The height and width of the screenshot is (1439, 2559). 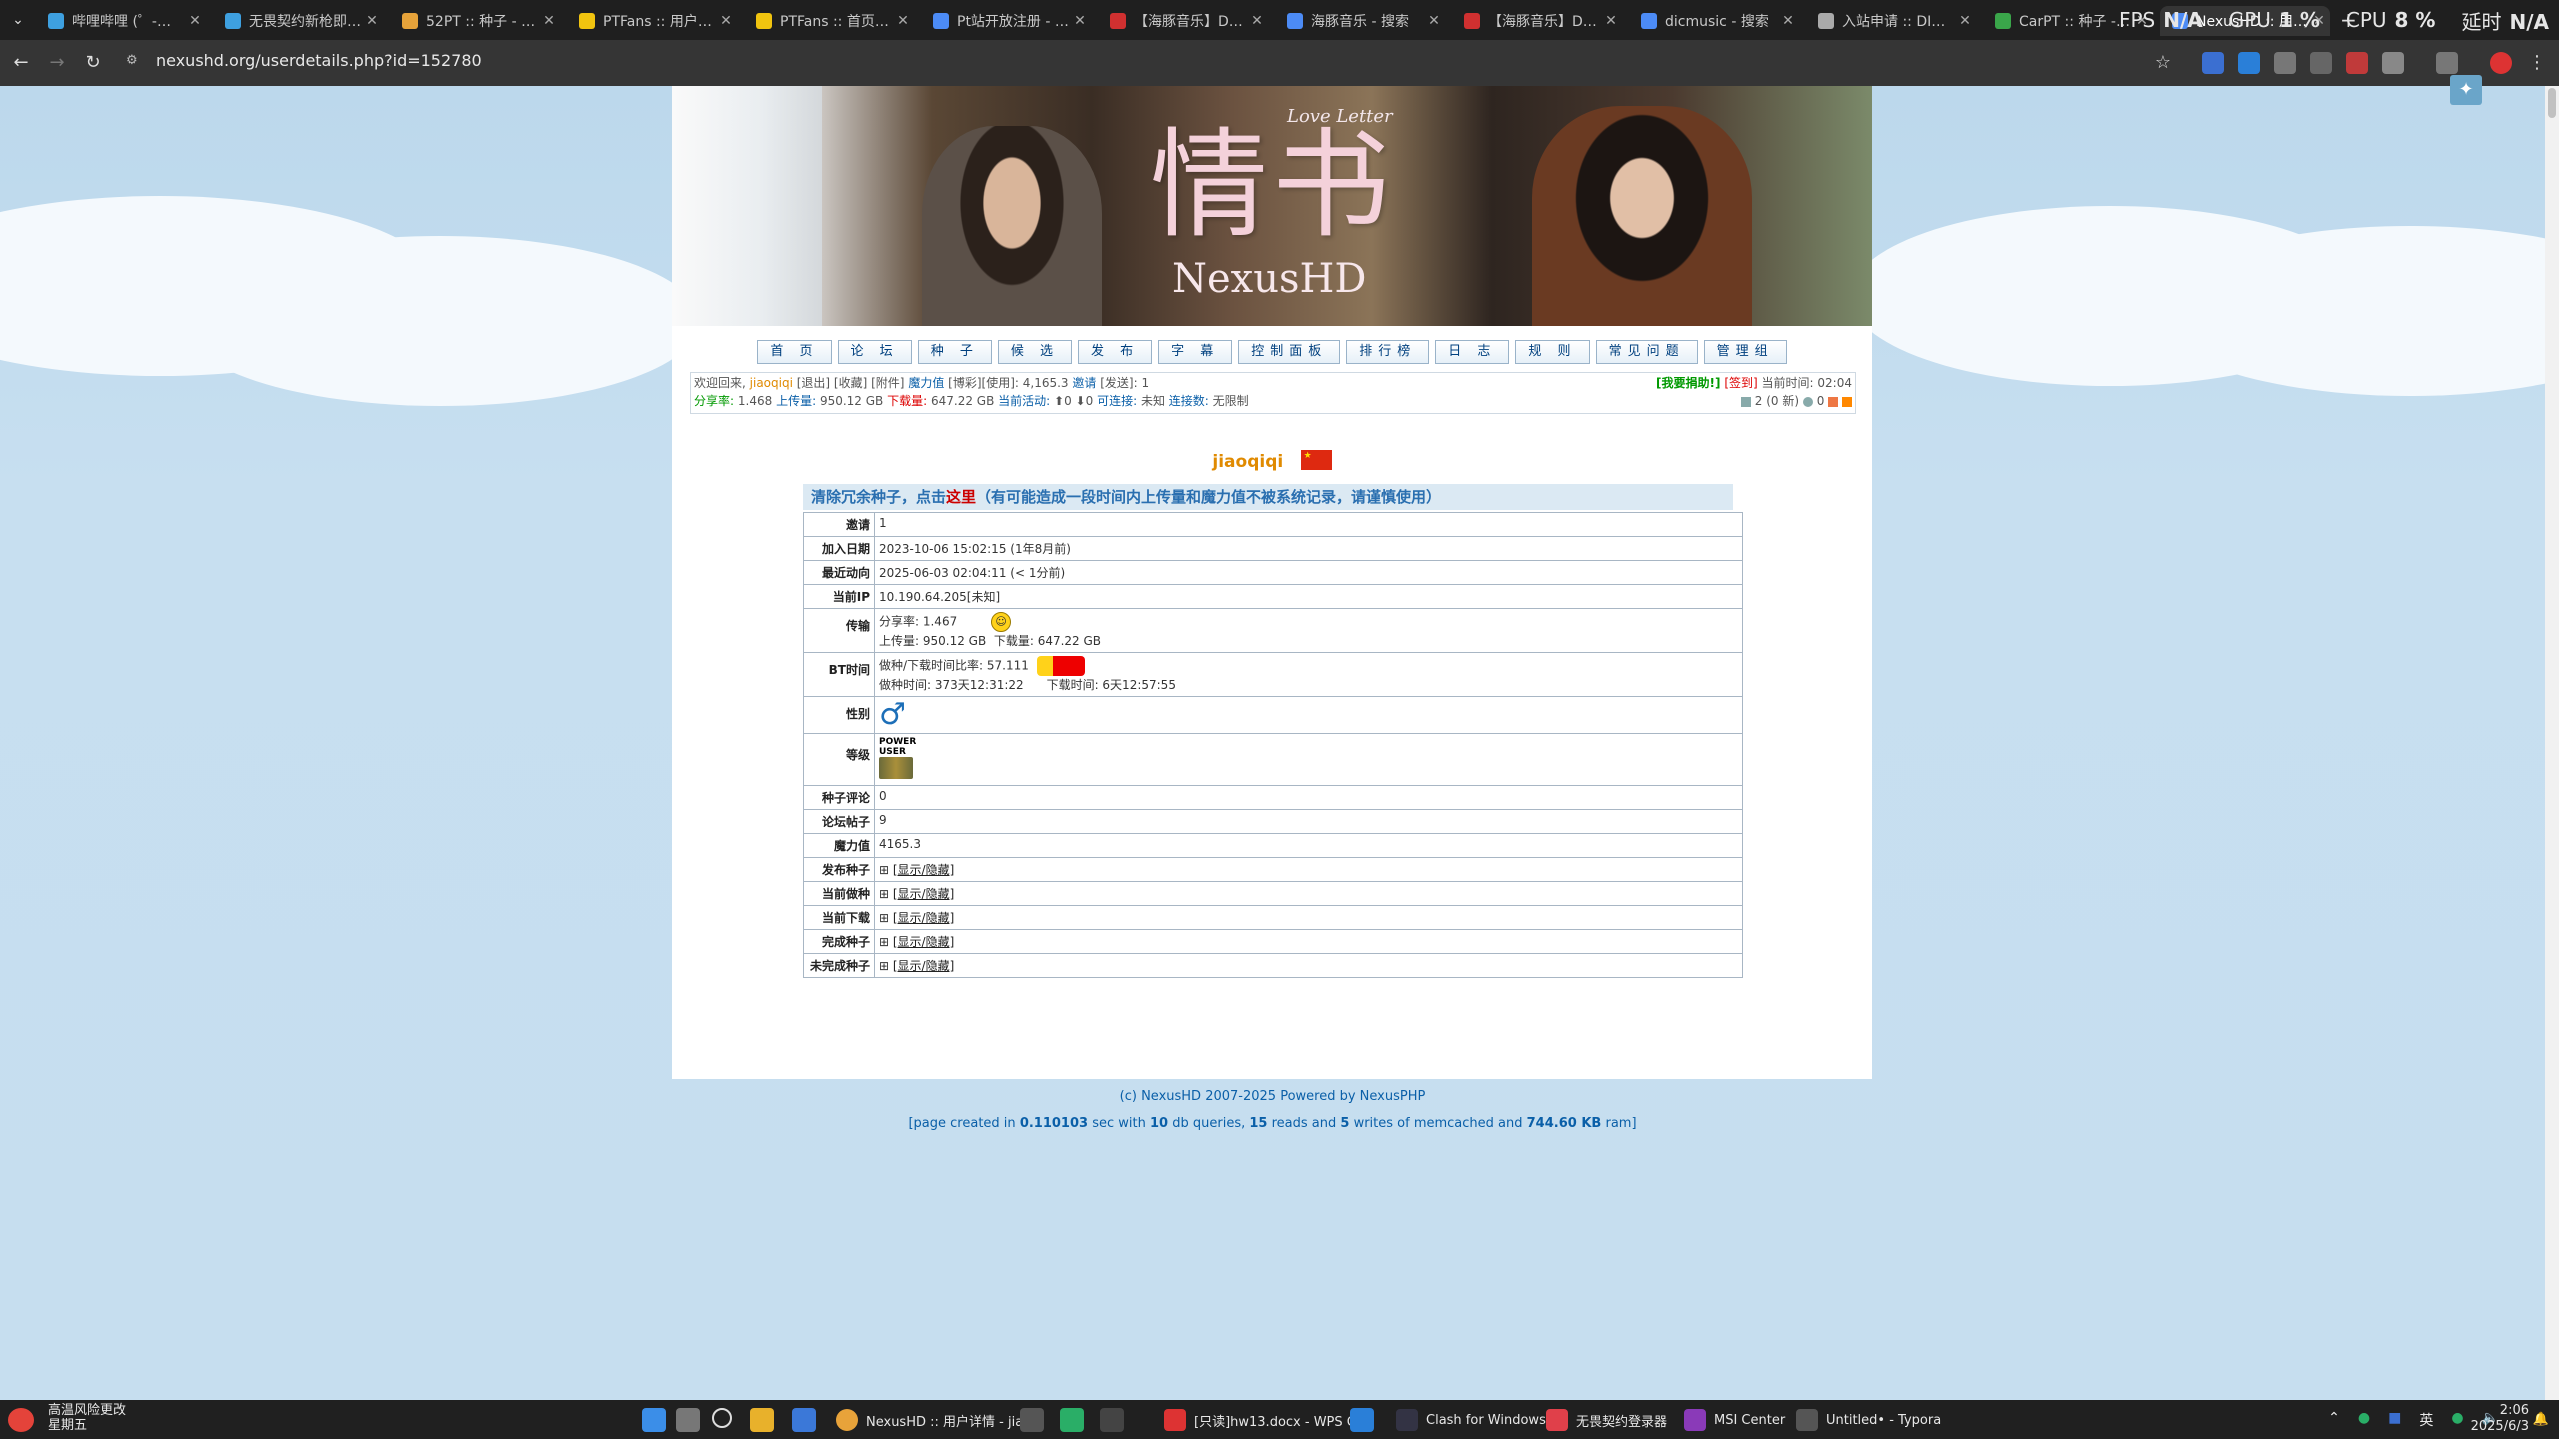 What do you see at coordinates (829, 21) in the screenshot?
I see `browser-tab: PTFans :: 首页 - 追求✕` at bounding box center [829, 21].